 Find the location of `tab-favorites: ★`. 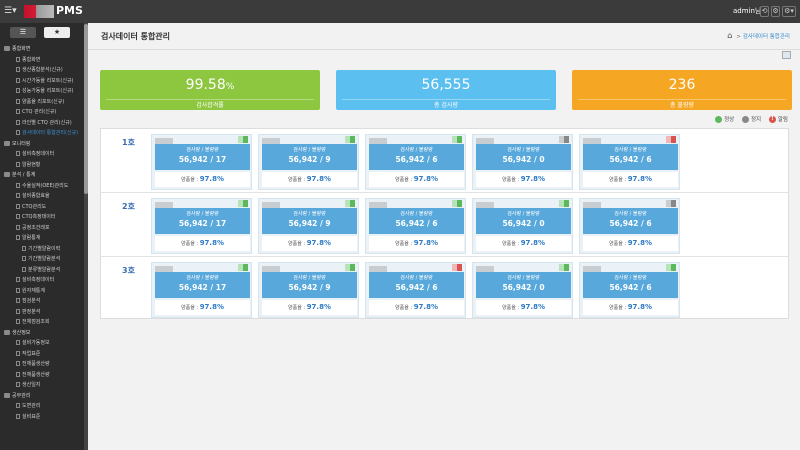

tab-favorites: ★ is located at coordinates (57, 32).